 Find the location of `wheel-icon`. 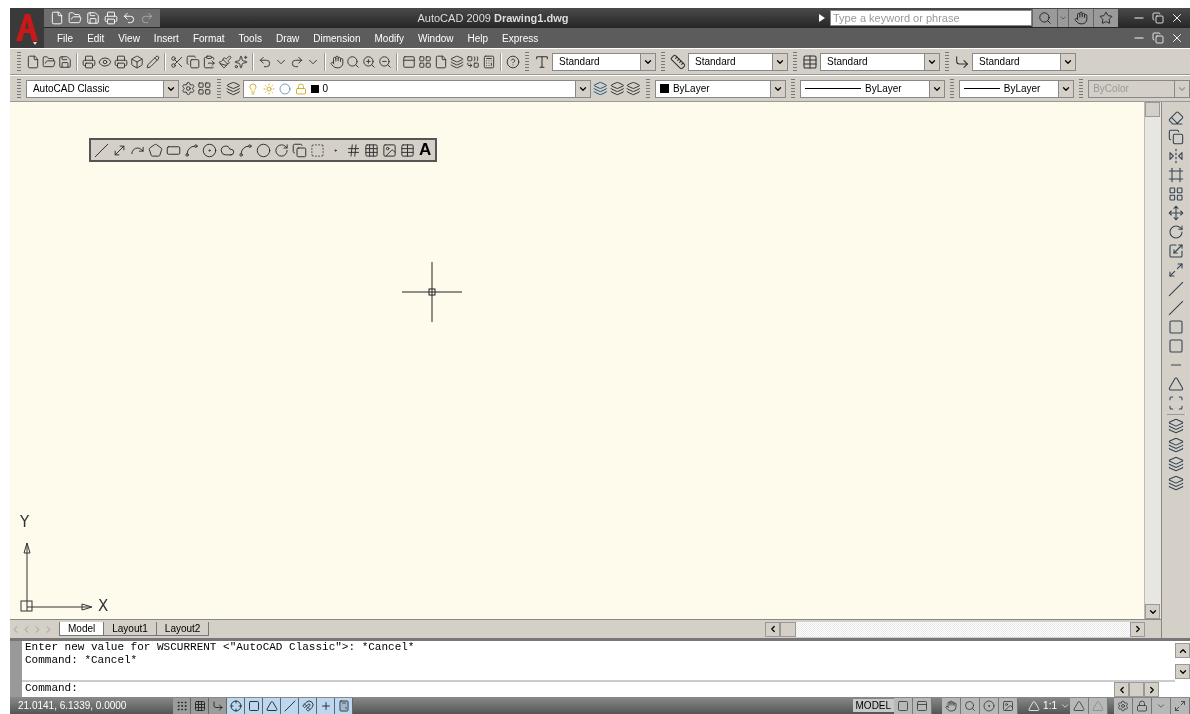

wheel-icon is located at coordinates (989, 705).